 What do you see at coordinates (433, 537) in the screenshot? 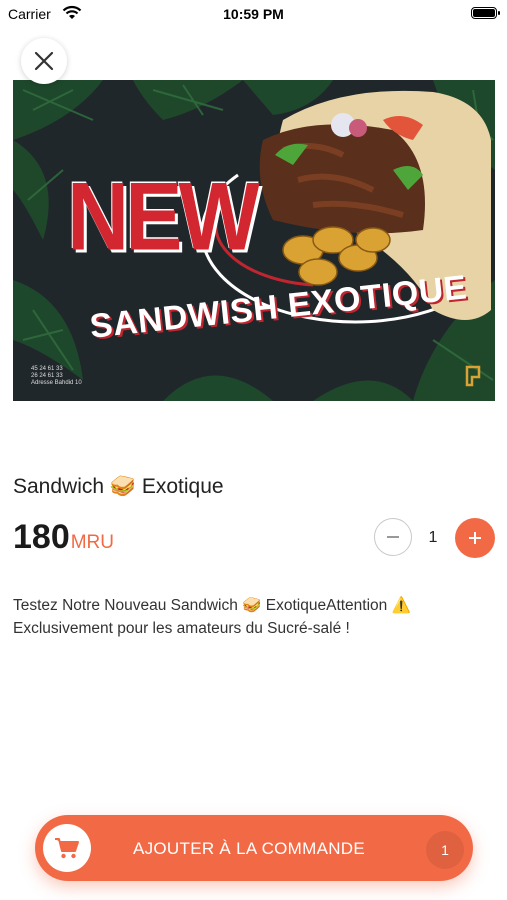
I see `quantity-value: 1` at bounding box center [433, 537].